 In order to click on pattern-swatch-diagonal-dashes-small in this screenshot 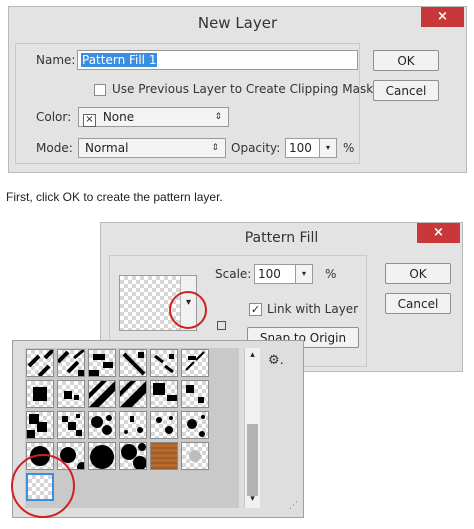, I will do `click(164, 363)`.